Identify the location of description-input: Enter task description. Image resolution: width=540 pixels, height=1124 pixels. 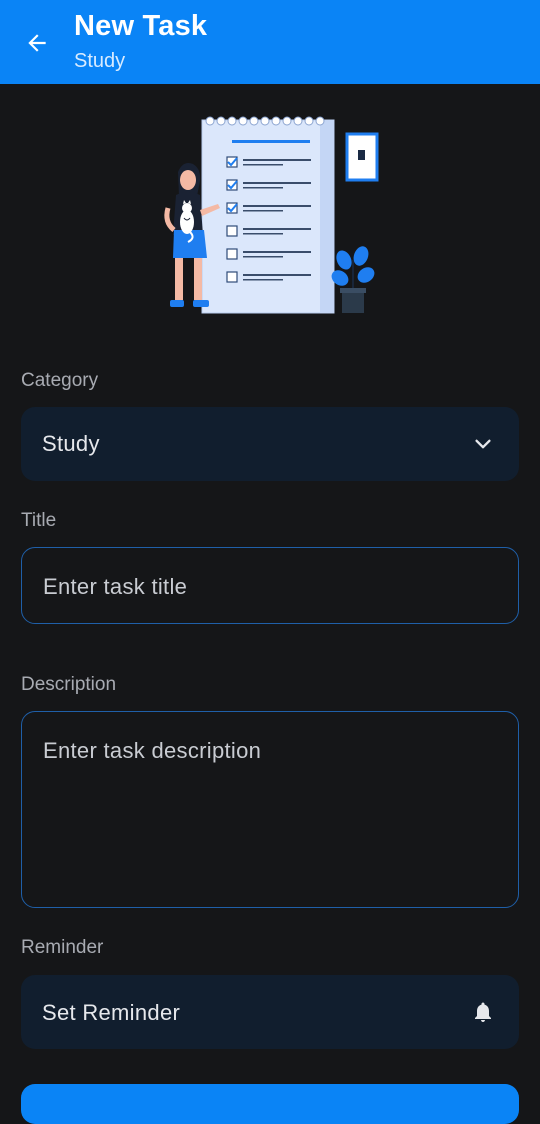
(152, 751).